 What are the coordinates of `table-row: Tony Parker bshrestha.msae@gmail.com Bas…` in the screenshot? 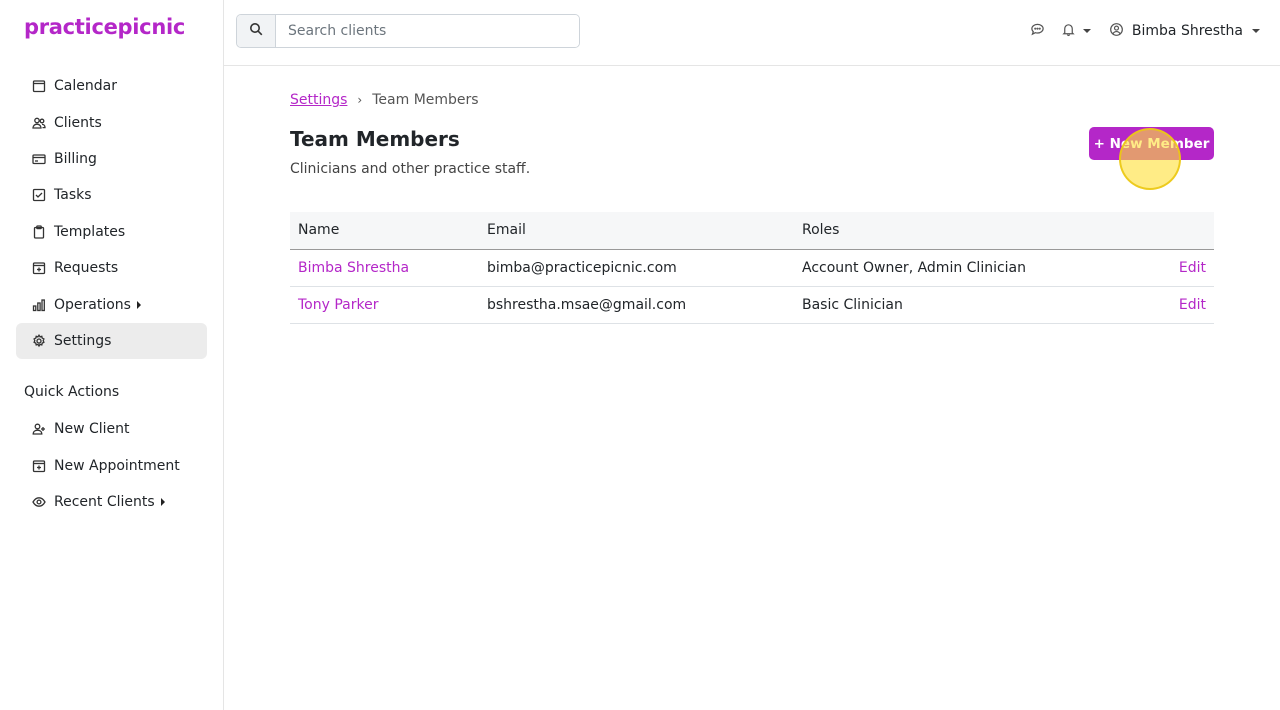 It's located at (752, 305).